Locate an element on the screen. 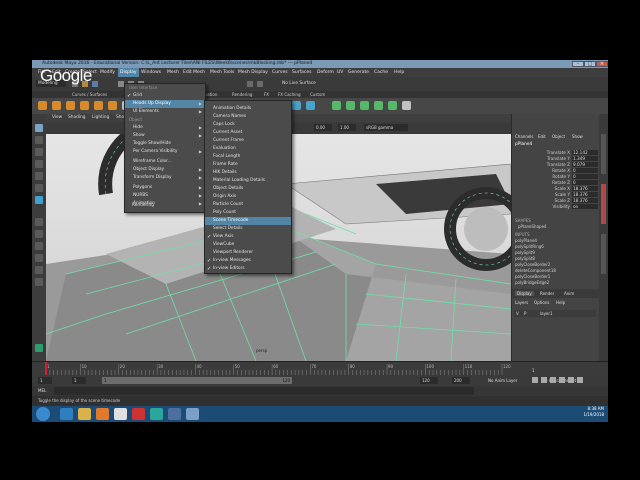 This screenshot has height=480, width=640. insert-edge-loop-icon is located at coordinates (378, 105).